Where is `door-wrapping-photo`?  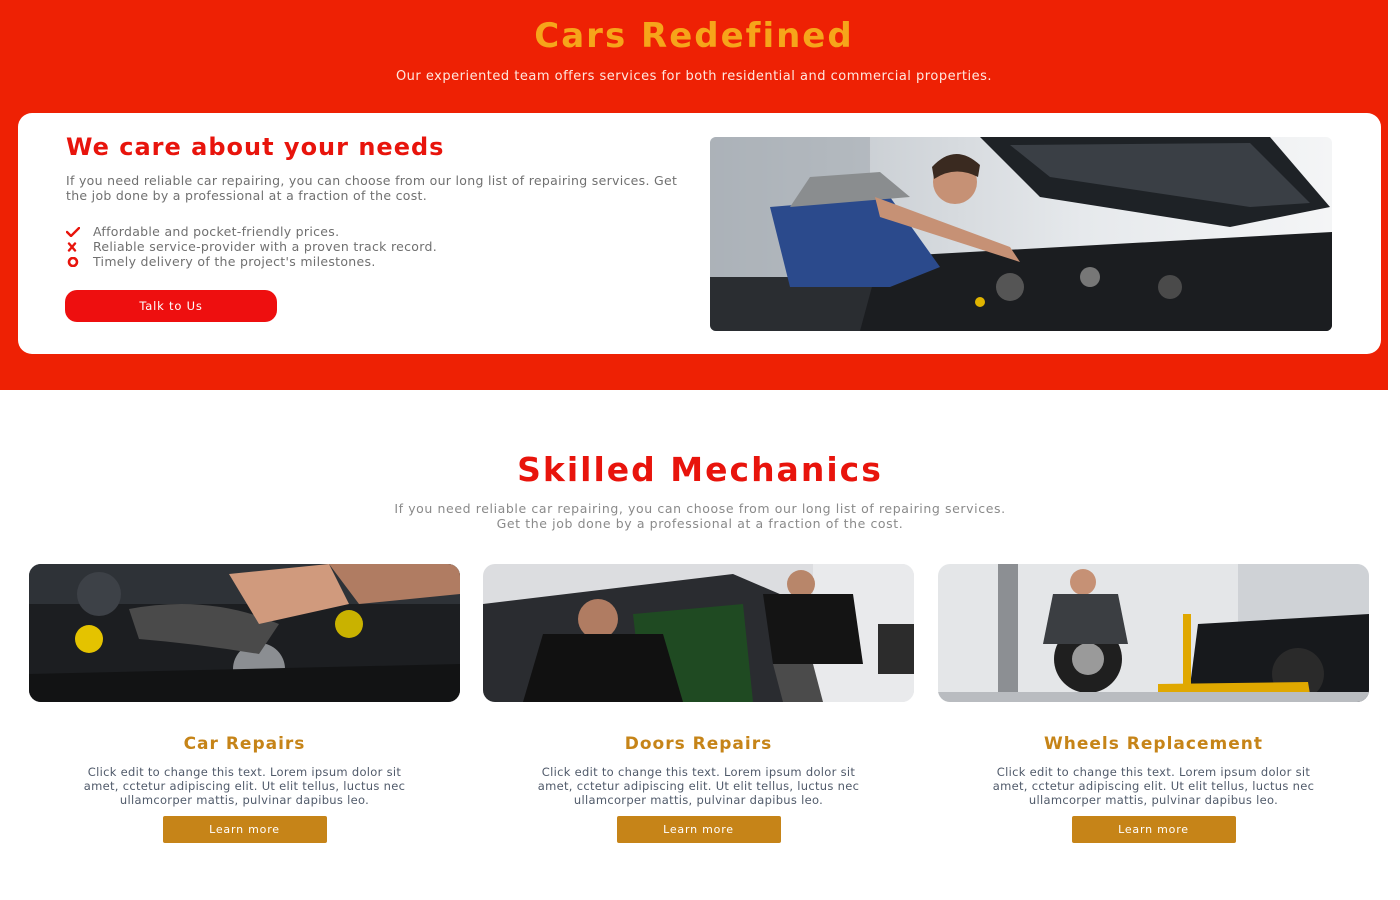
door-wrapping-photo is located at coordinates (698, 633).